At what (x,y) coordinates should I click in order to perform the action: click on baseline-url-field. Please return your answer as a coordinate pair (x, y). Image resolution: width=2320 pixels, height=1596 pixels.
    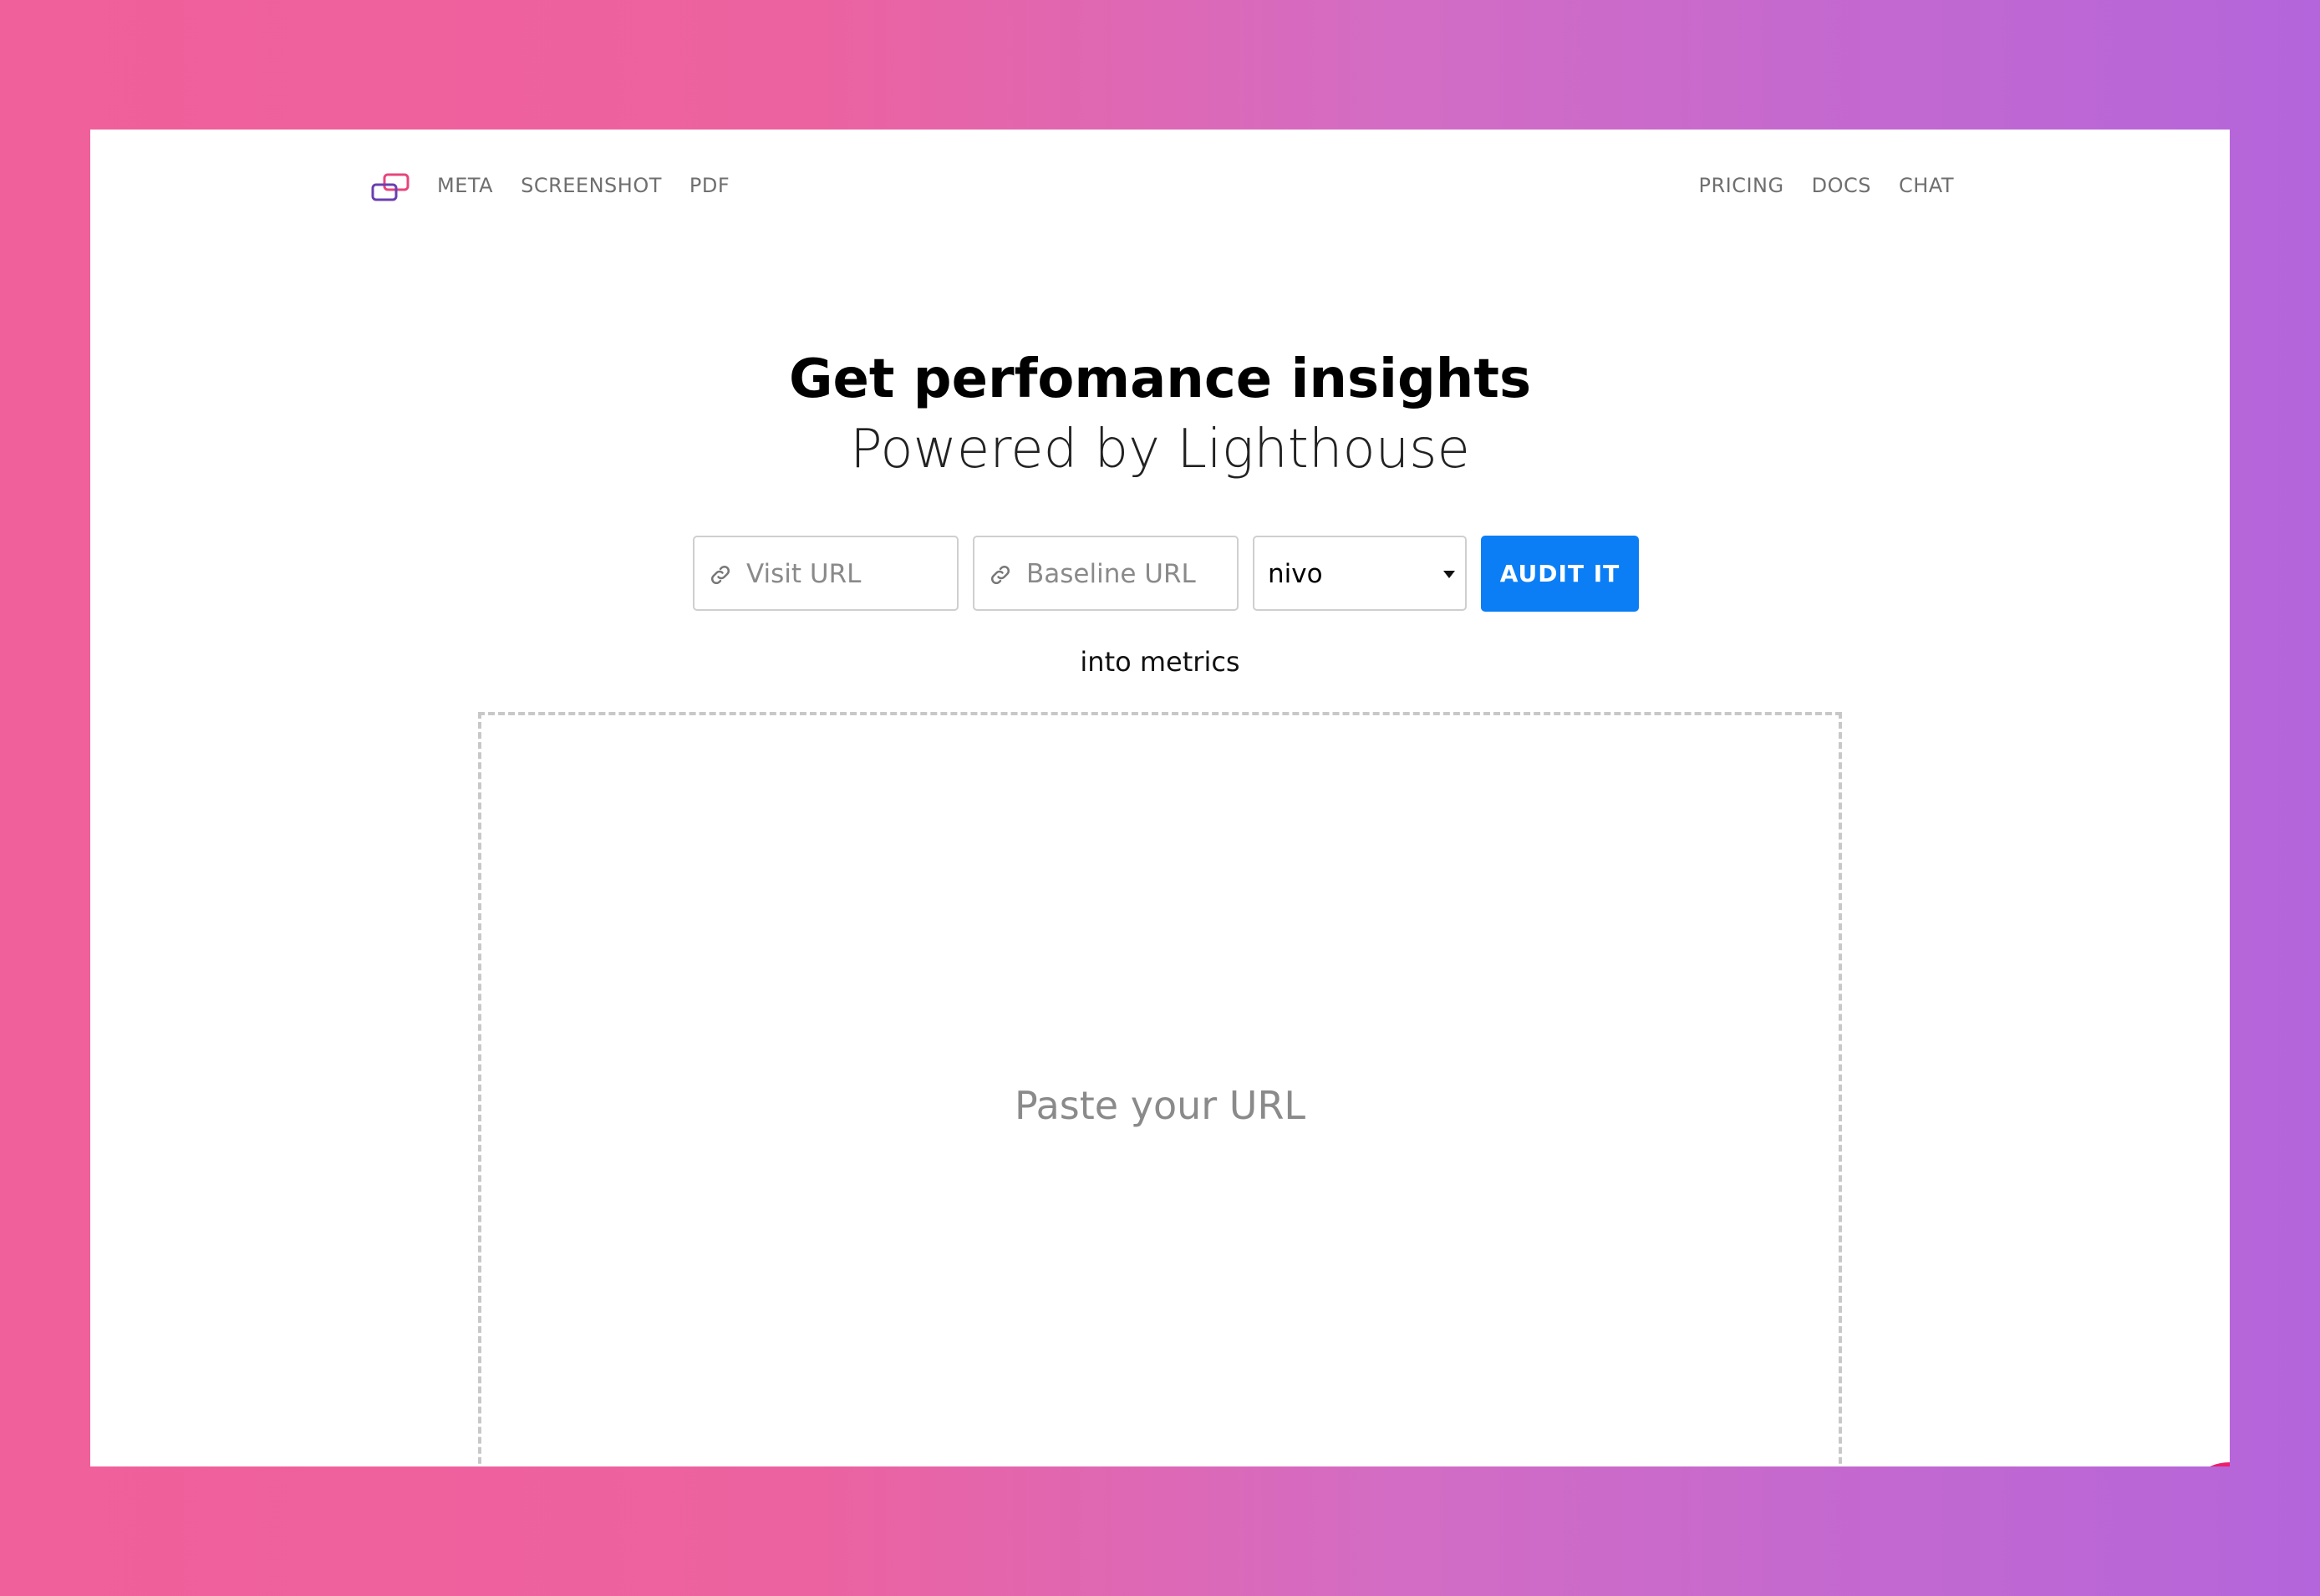
    Looking at the image, I should click on (1106, 573).